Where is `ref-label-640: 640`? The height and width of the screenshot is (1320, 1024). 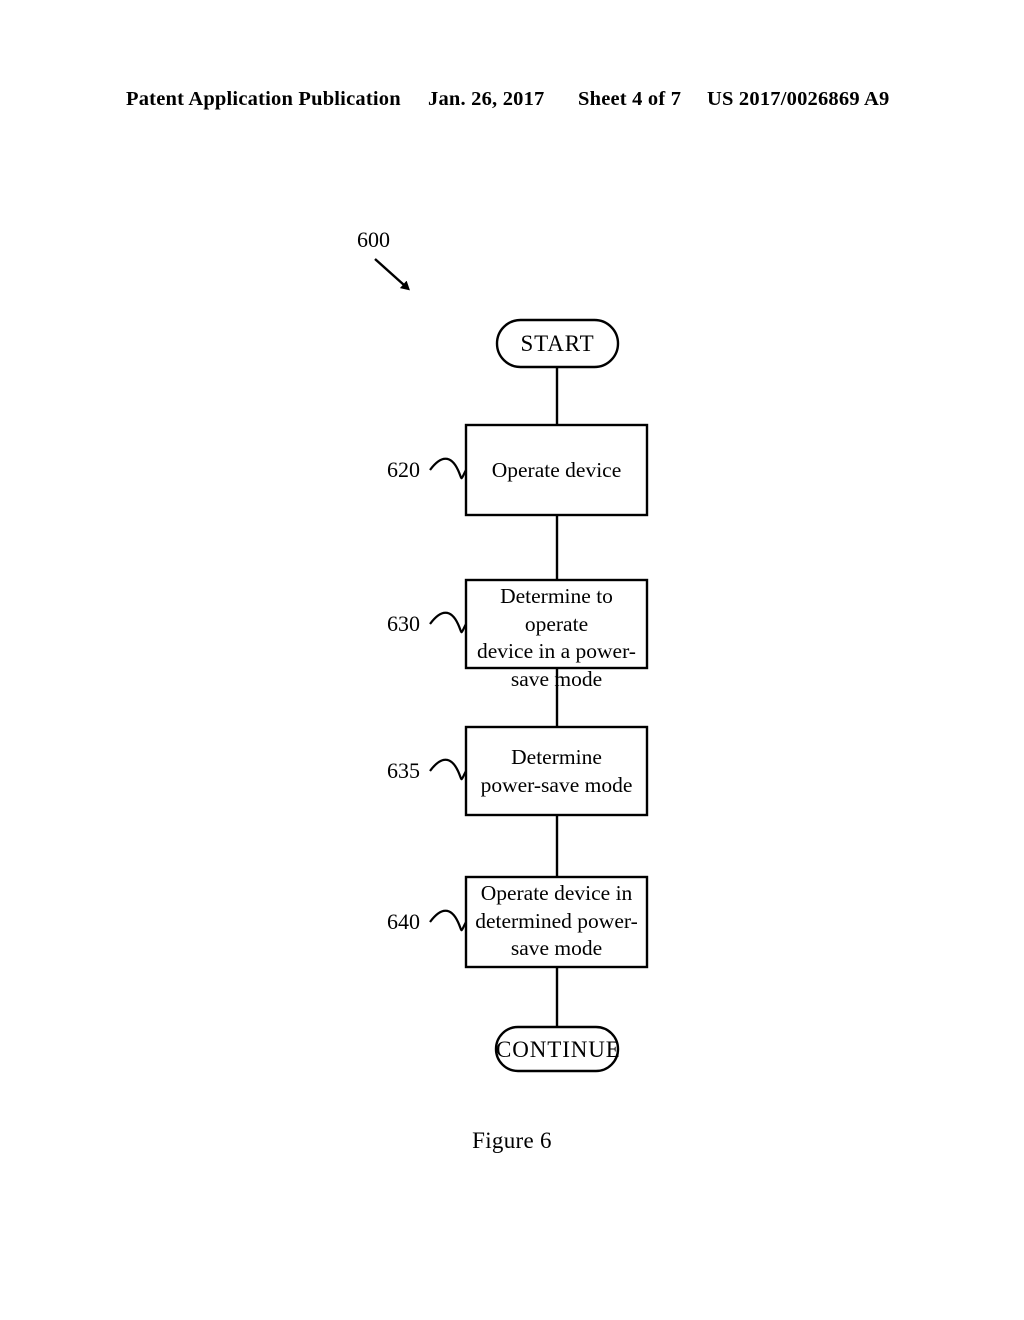
ref-label-640: 640 is located at coordinates (403, 921).